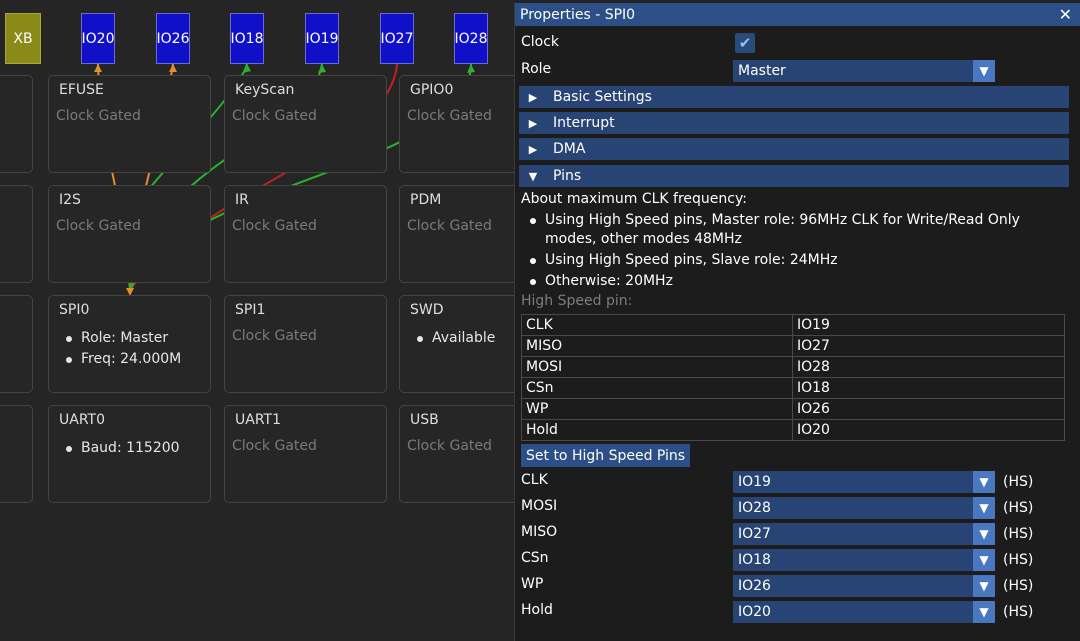  Describe the element at coordinates (98, 38) in the screenshot. I see `pin-io20: IO20` at that location.